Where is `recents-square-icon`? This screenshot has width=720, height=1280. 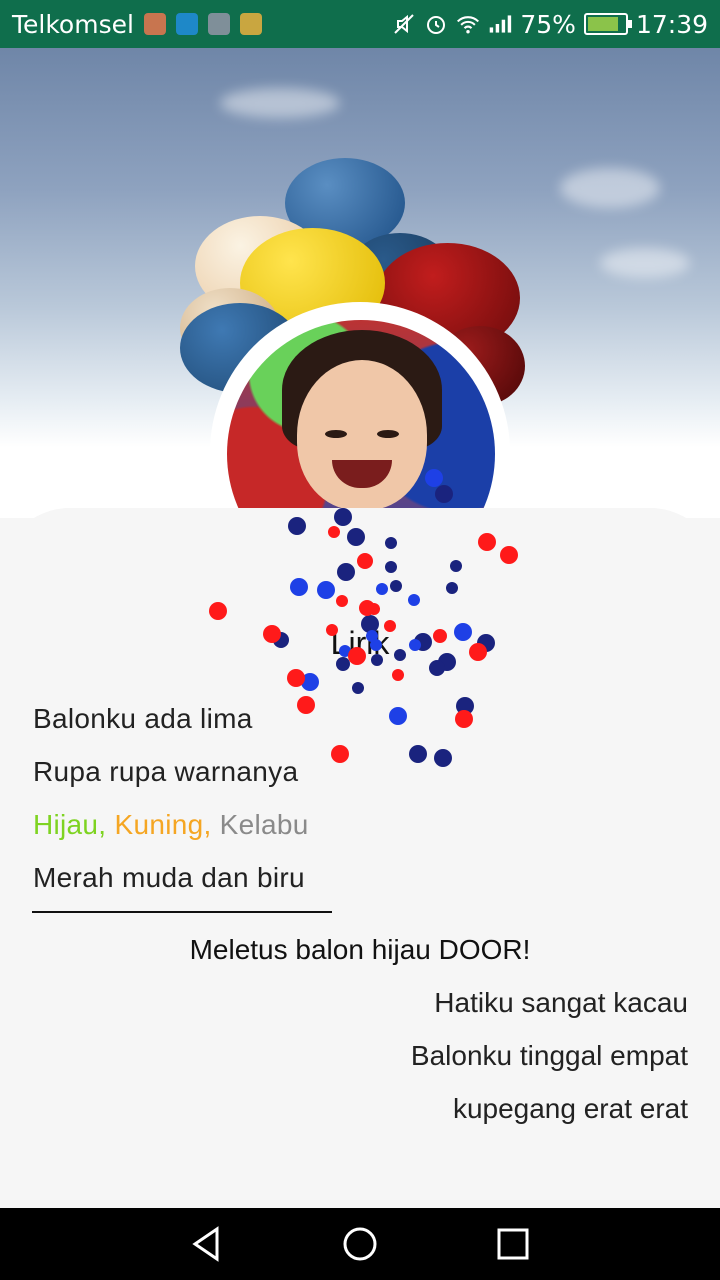 recents-square-icon is located at coordinates (513, 1244).